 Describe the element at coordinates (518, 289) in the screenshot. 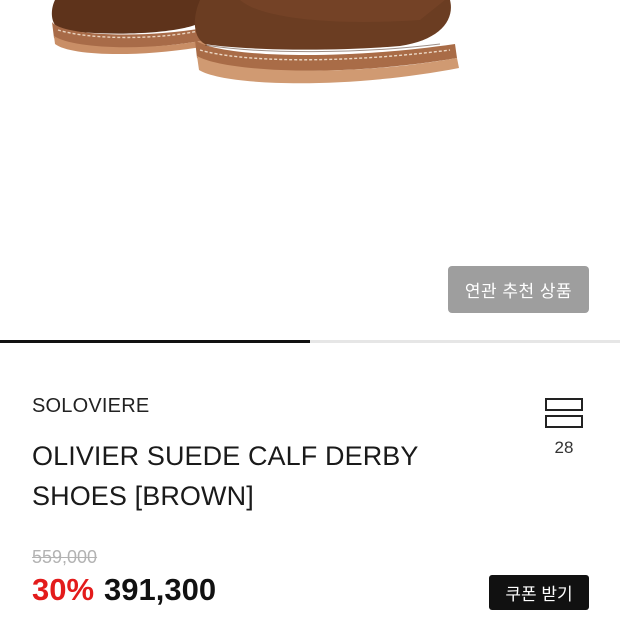

I see `related-products-button: 연관 추천 상품` at that location.